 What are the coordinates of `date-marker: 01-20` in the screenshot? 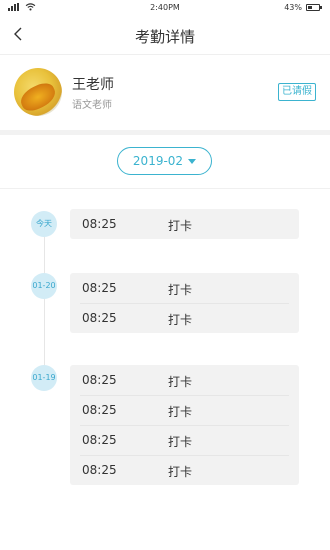 It's located at (44, 286).